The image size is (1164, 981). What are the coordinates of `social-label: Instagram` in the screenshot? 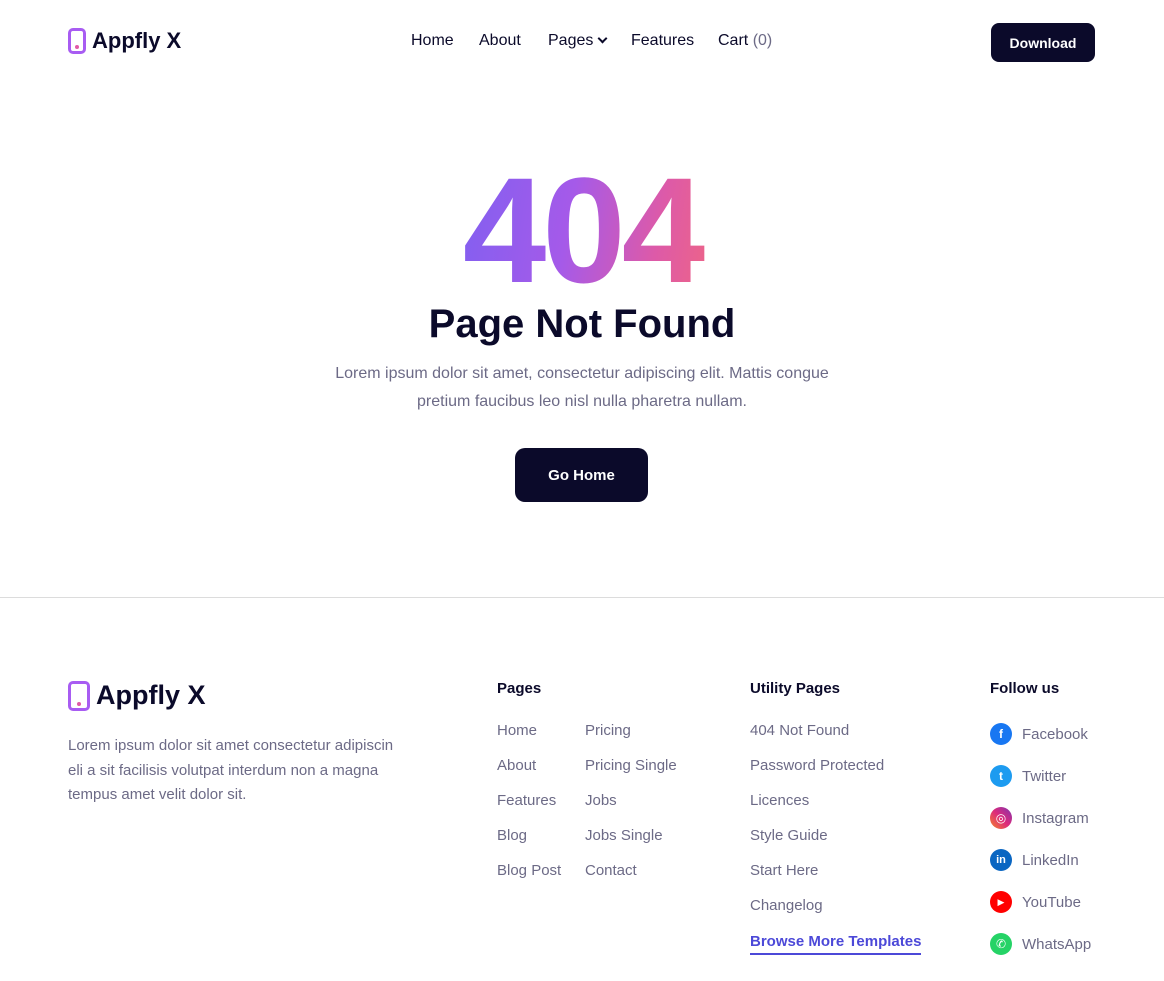 It's located at (1055, 818).